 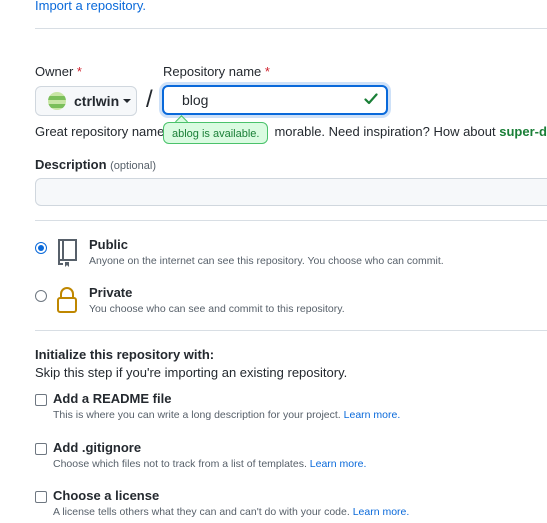 What do you see at coordinates (291, 192) in the screenshot?
I see `description-input` at bounding box center [291, 192].